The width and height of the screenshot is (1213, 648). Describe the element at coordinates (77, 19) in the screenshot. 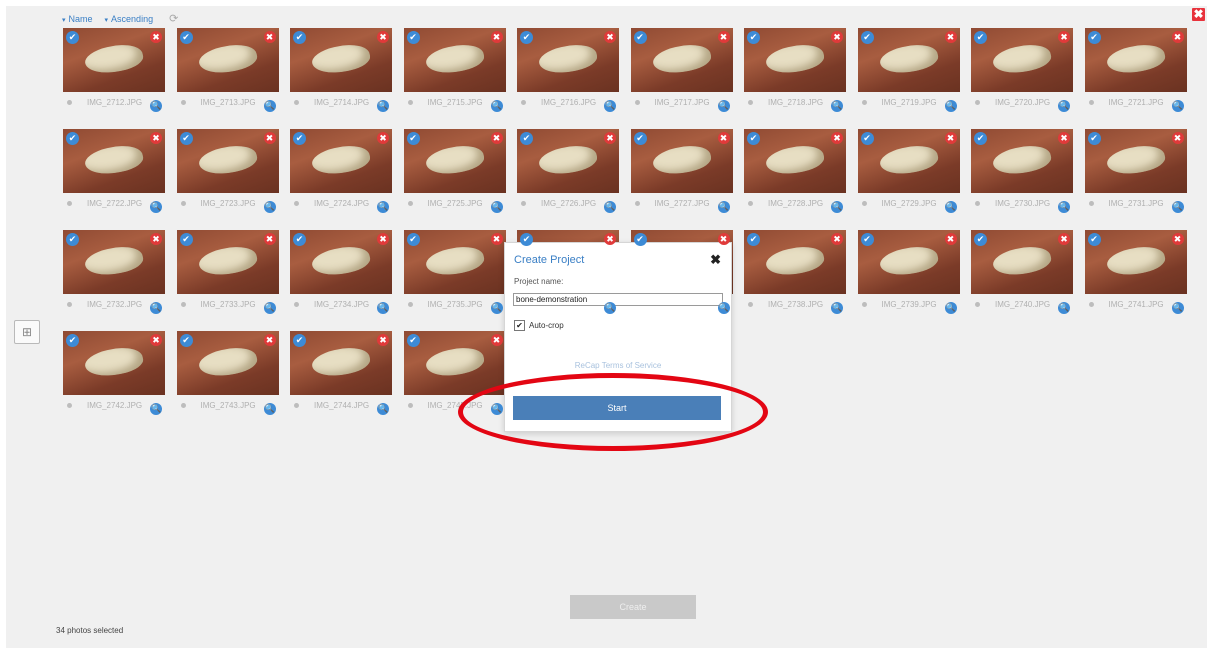

I see `sort-field-dropdown: ▾ Name` at that location.